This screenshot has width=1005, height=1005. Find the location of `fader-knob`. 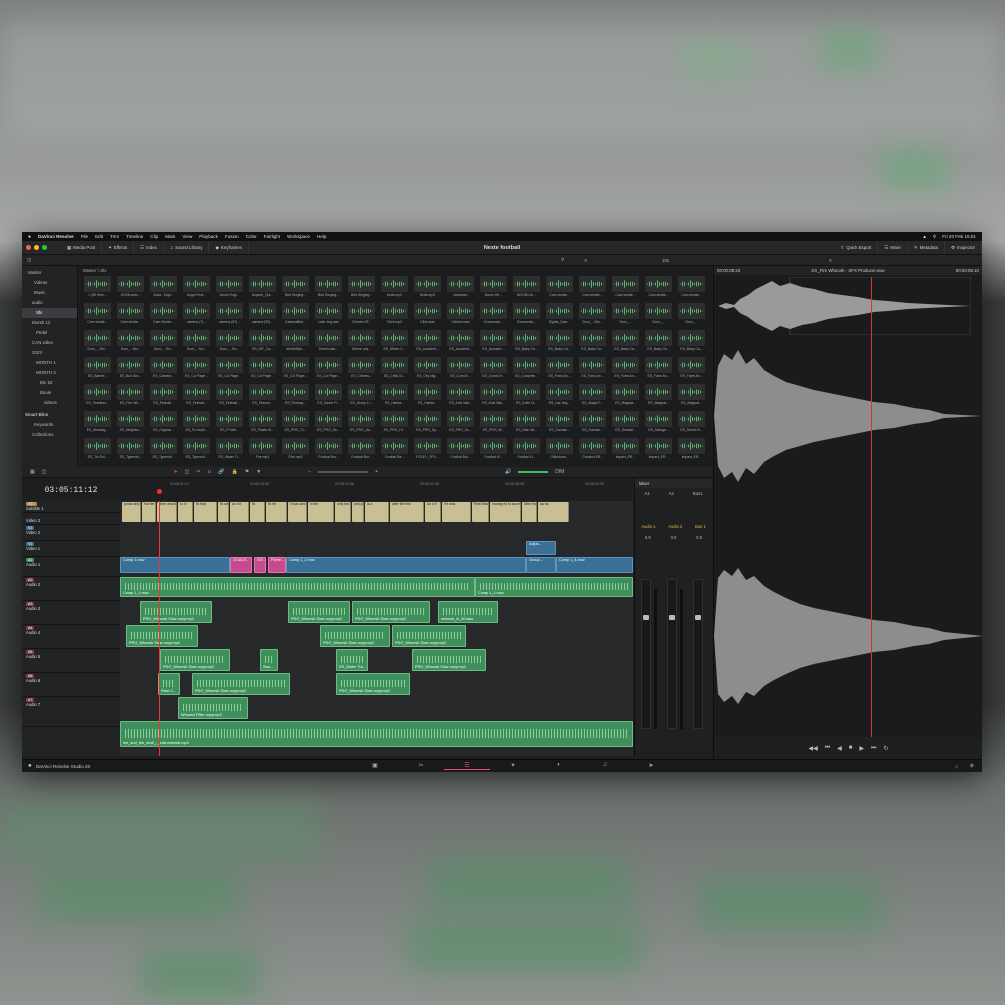

fader-knob is located at coordinates (646, 617).